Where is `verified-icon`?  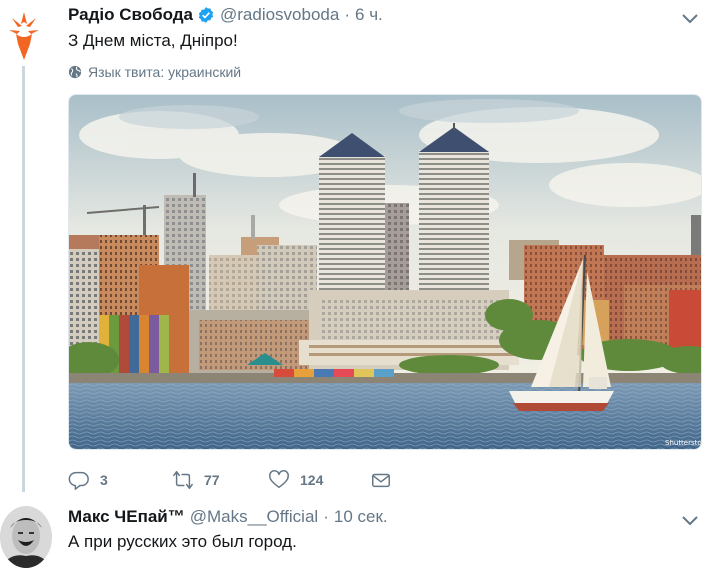
verified-icon is located at coordinates (206, 15).